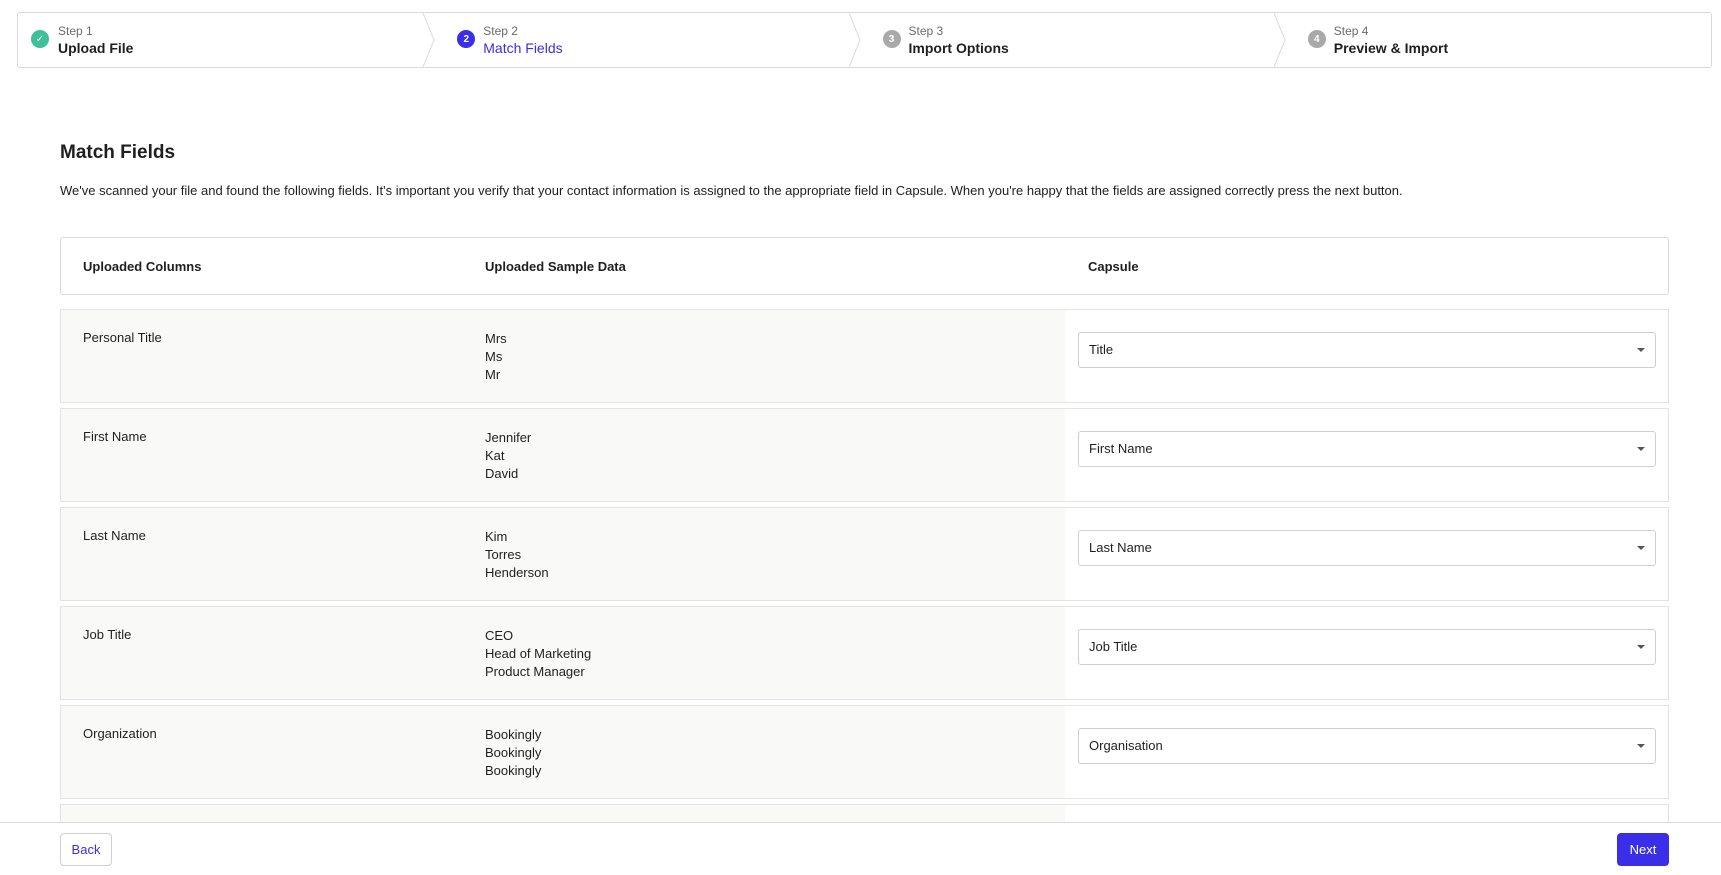 This screenshot has width=1721, height=875. I want to click on selected-value: Organisation, so click(1126, 745).